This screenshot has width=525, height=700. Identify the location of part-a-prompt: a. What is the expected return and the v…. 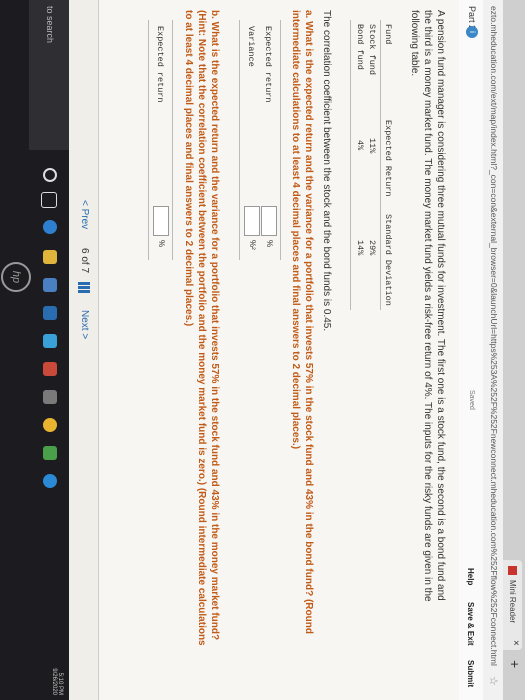
(302, 350).